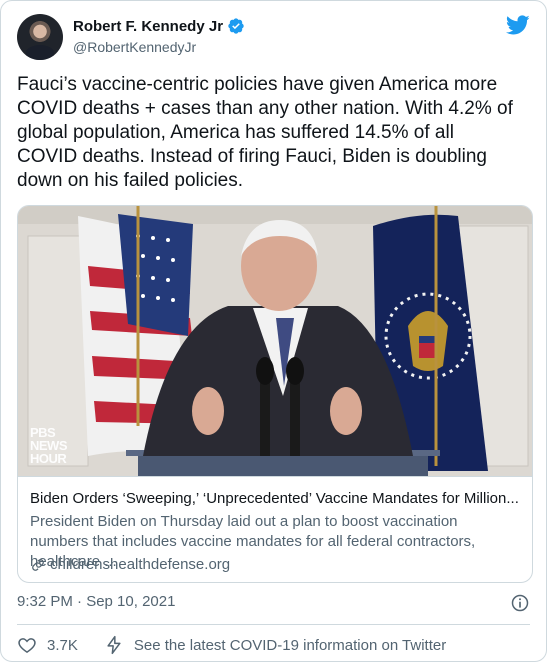 The width and height of the screenshot is (549, 664). I want to click on info-icon, so click(520, 603).